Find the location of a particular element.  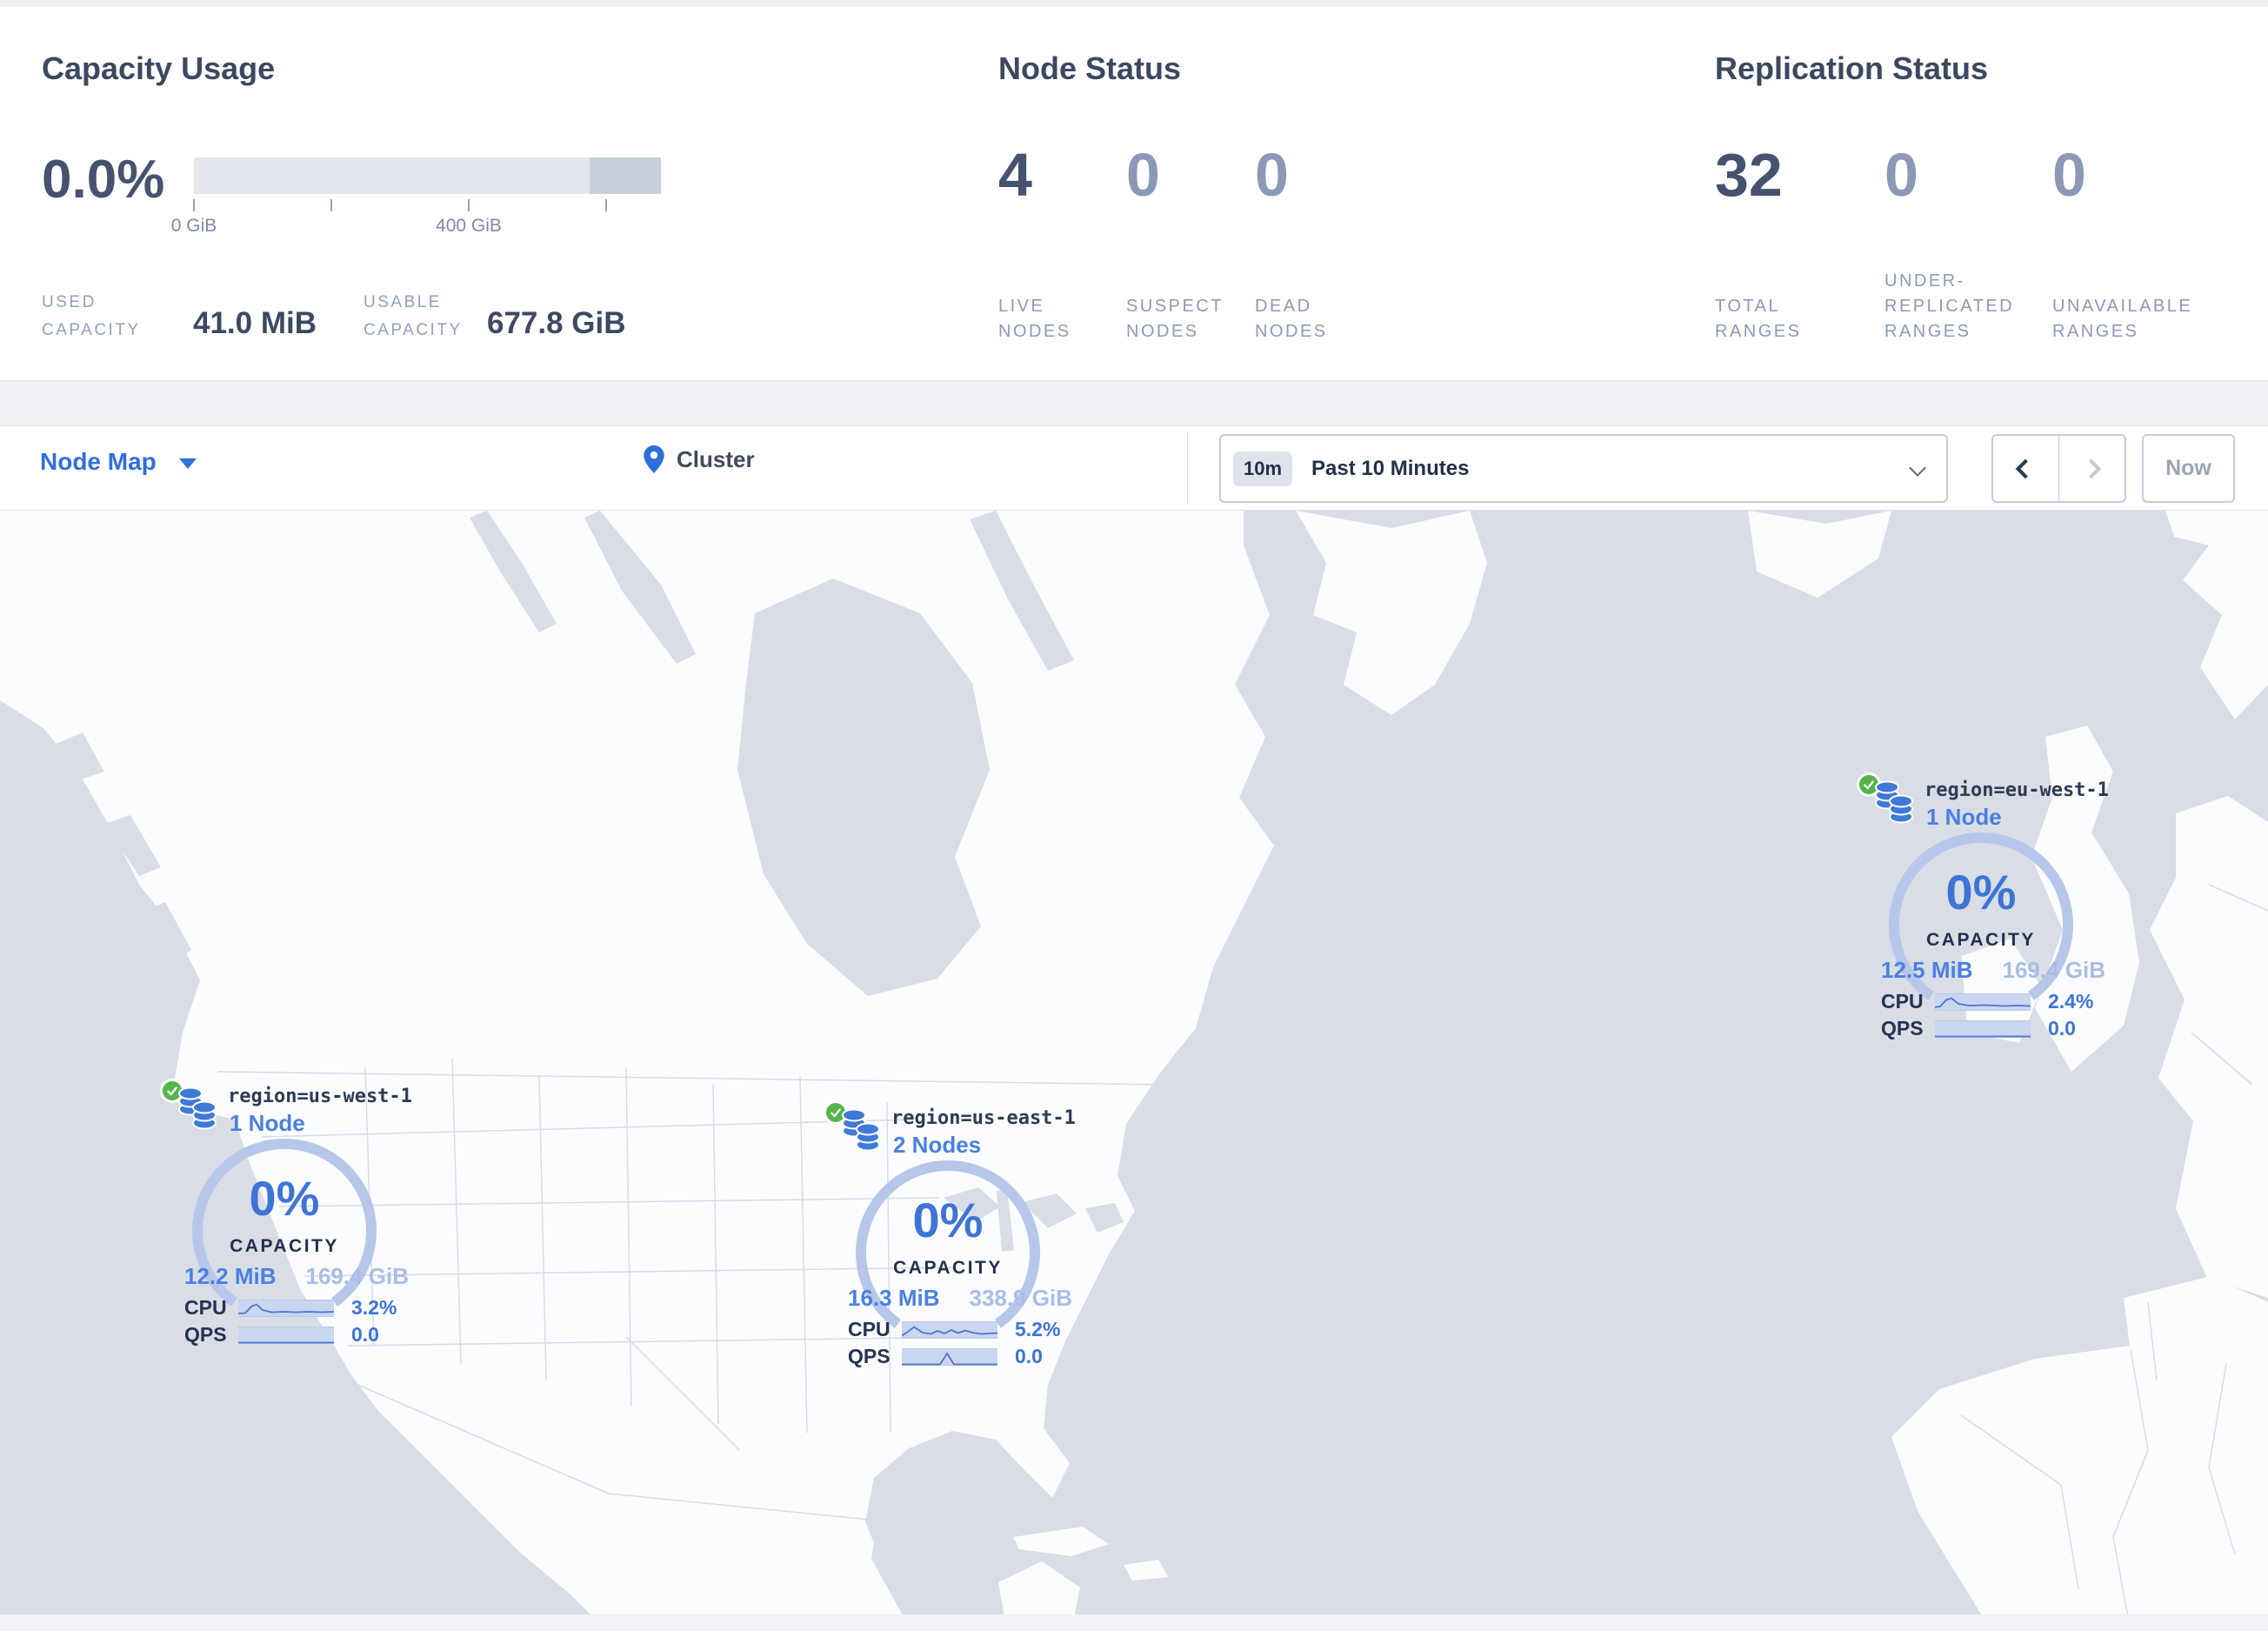

cpu-value: 2.4% is located at coordinates (2071, 1001).